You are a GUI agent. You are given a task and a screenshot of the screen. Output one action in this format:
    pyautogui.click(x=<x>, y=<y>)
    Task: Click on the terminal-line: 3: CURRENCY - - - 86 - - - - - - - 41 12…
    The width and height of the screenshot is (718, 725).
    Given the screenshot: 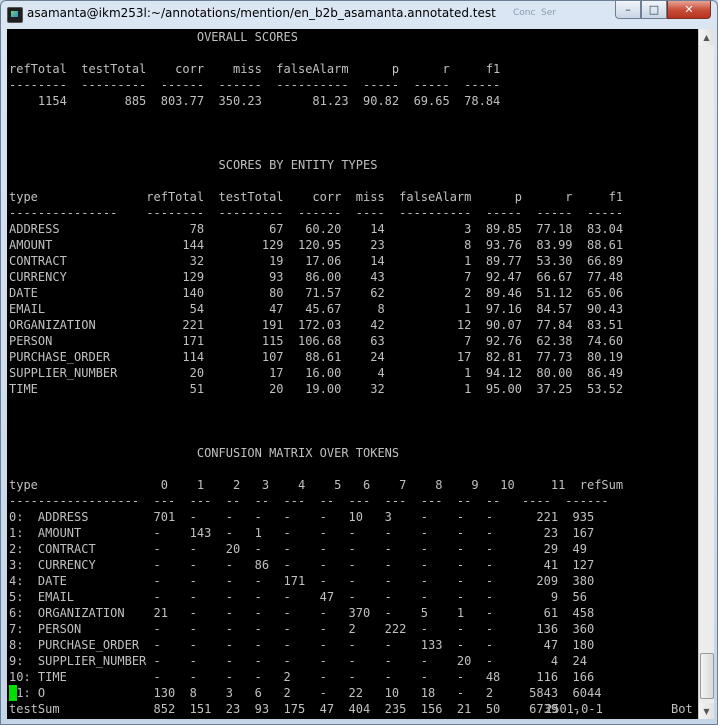 What is the action you would take?
    pyautogui.click(x=302, y=565)
    